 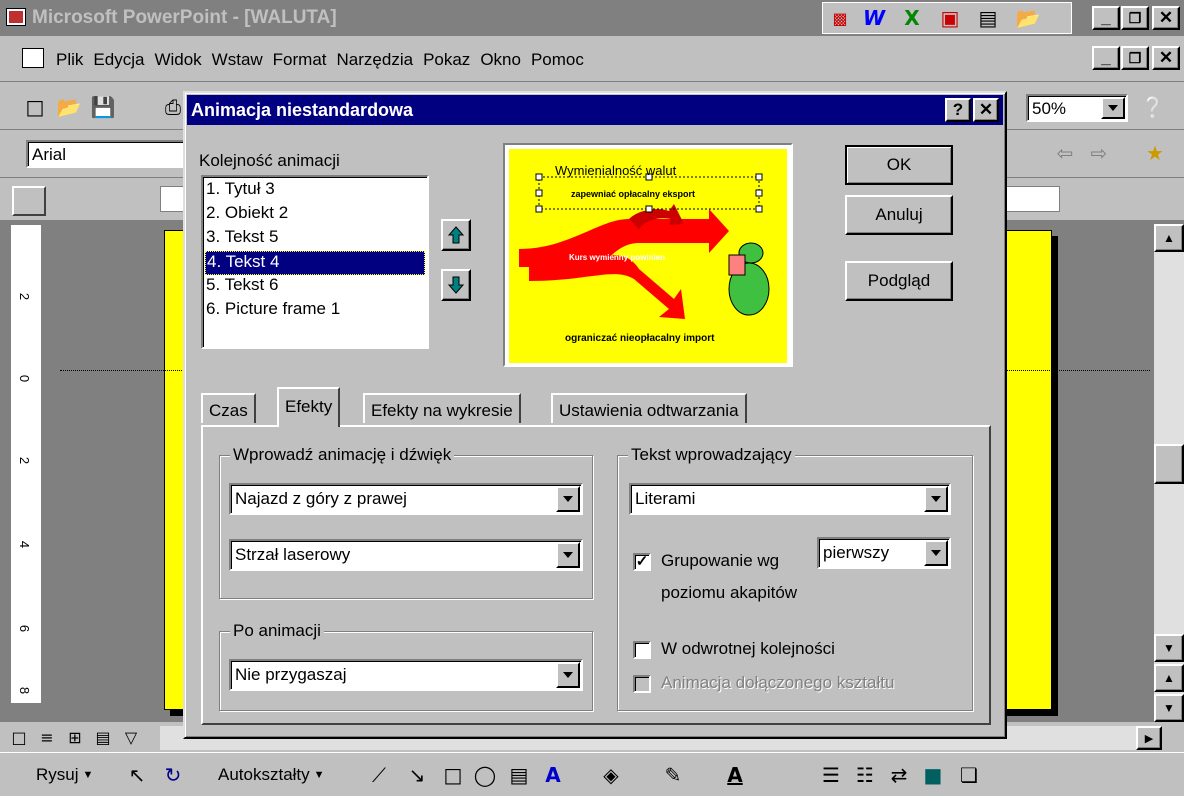 I want to click on zoom-select: 50%, so click(x=1077, y=108).